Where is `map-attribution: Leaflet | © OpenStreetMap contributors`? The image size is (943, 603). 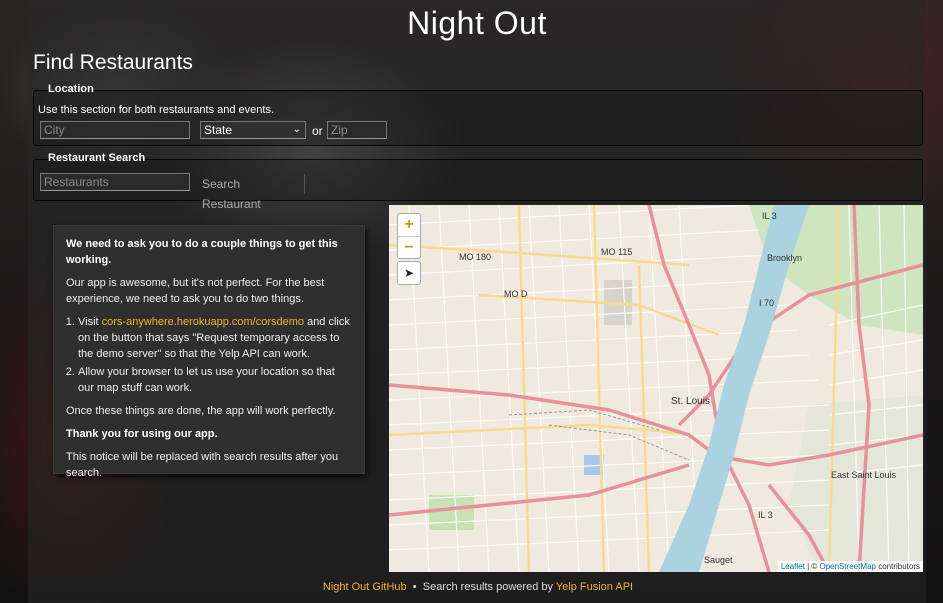 map-attribution: Leaflet | © OpenStreetMap contributors is located at coordinates (850, 566).